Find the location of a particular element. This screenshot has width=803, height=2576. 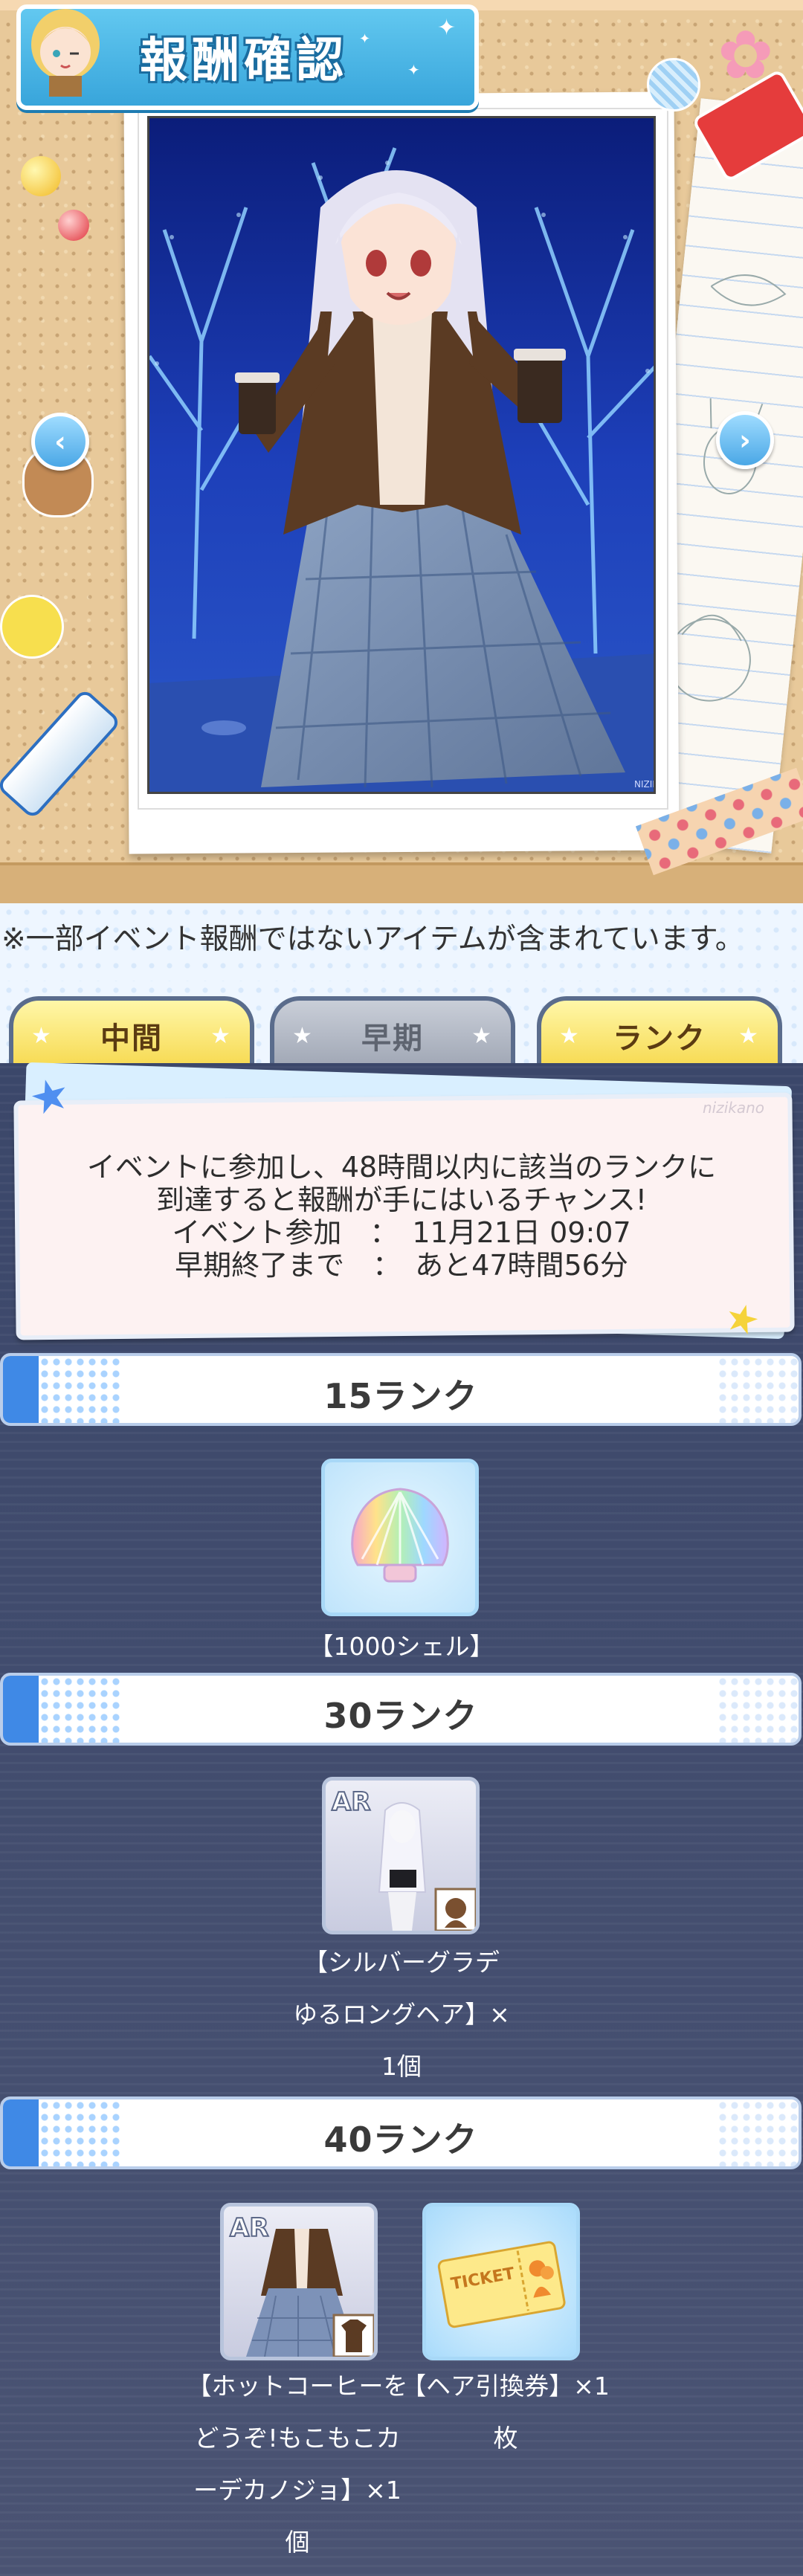

page-title: 報酬確認 is located at coordinates (244, 60).